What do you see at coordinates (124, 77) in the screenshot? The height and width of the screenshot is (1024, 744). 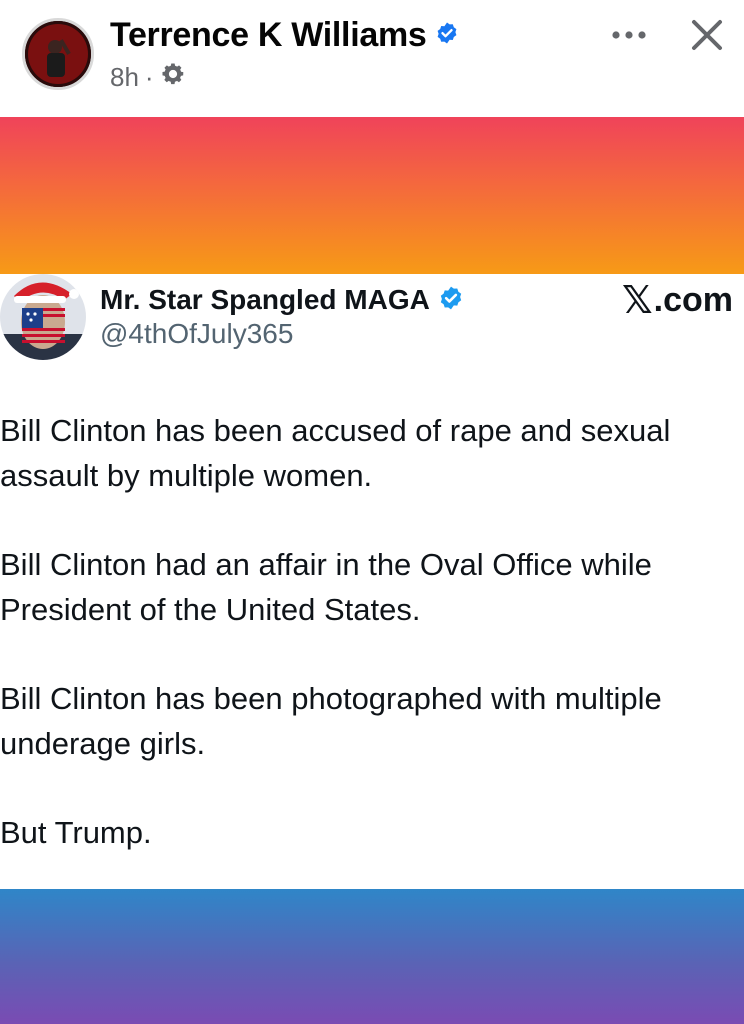 I see `post-time: 8h` at bounding box center [124, 77].